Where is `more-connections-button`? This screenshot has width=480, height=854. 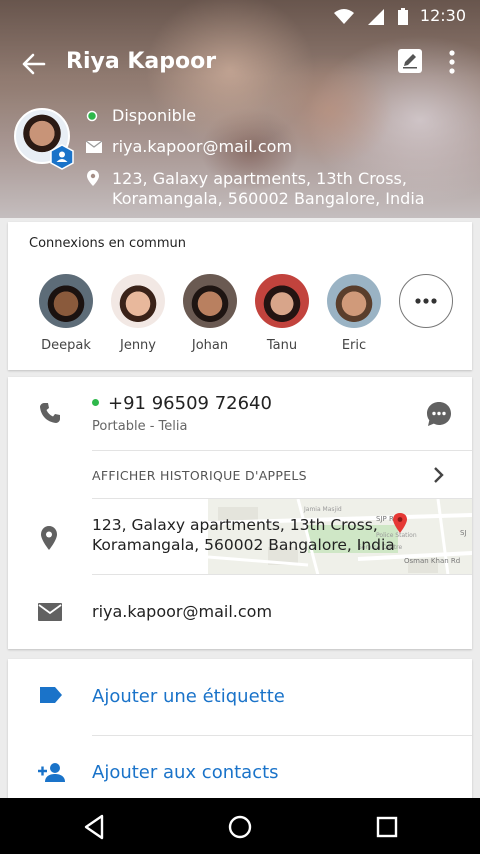
more-connections-button is located at coordinates (426, 301).